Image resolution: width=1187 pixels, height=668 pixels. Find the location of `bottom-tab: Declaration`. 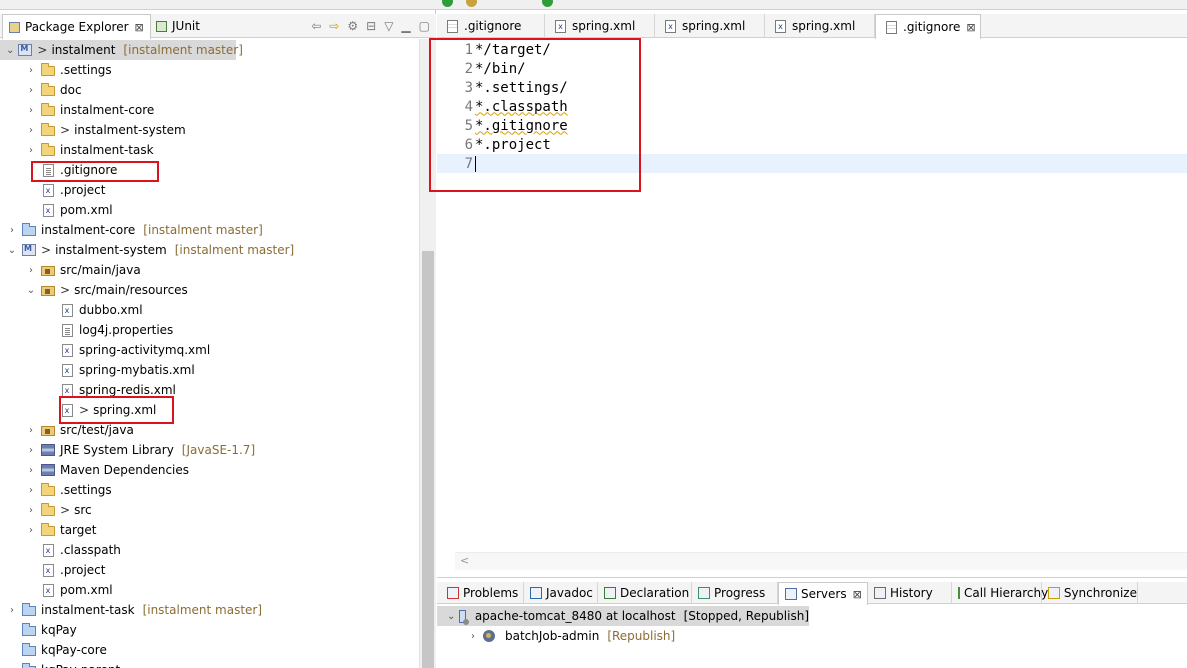

bottom-tab: Declaration is located at coordinates (645, 593).